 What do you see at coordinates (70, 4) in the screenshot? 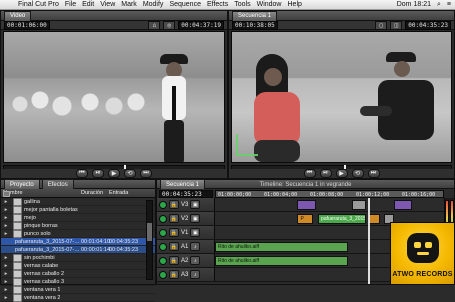
I see `menu-file: File` at bounding box center [70, 4].